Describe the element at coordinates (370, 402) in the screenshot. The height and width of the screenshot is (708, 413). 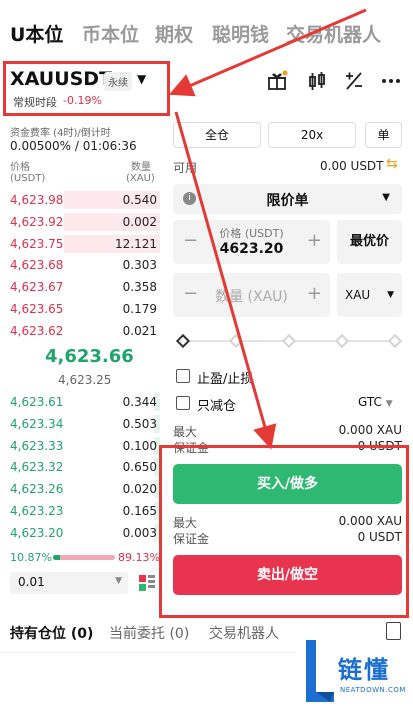
I see `time-in-force-value: GTC` at that location.